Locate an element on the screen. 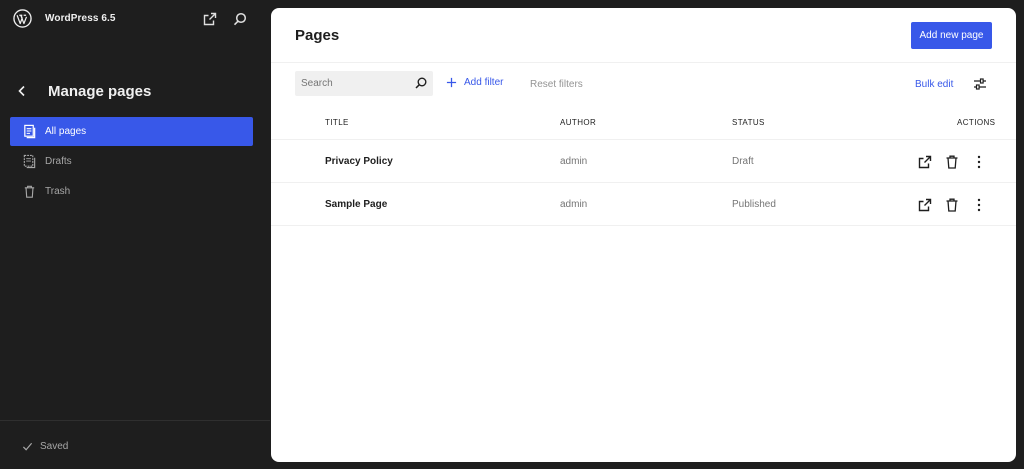  table-row: Privacy Policy admin Draft is located at coordinates (643, 161).